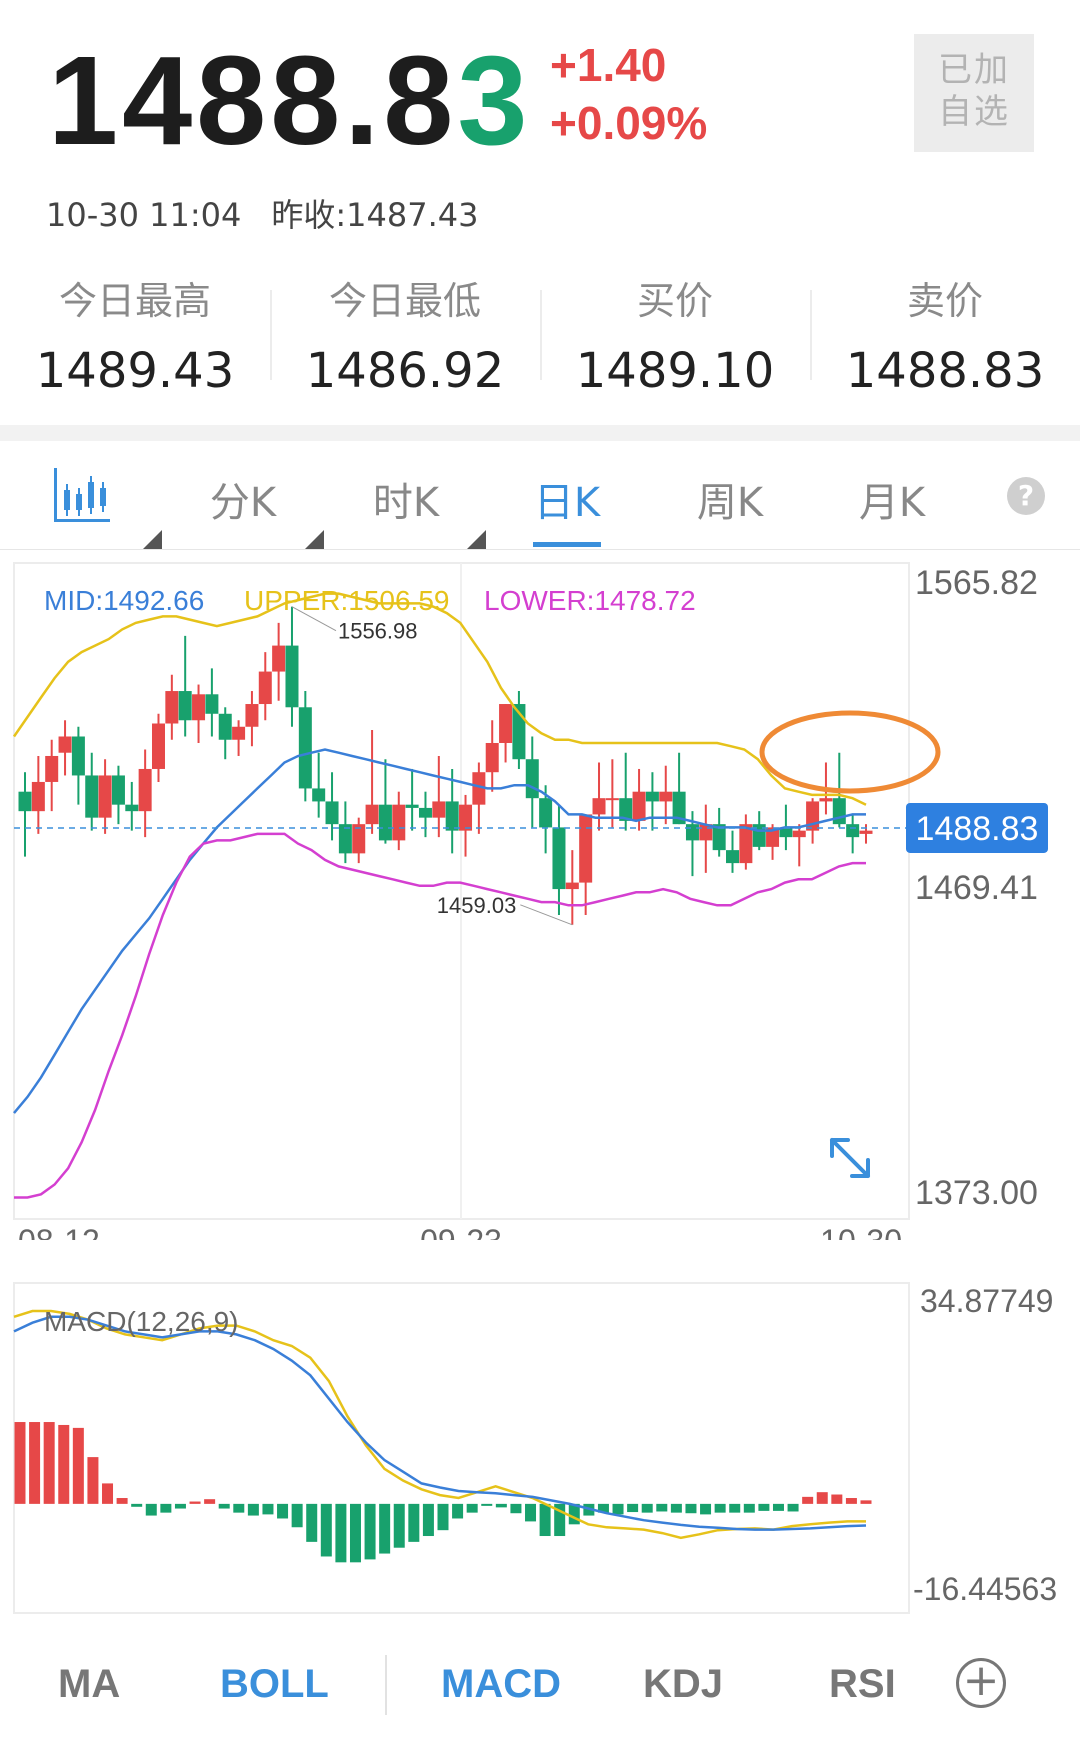 Image resolution: width=1080 pixels, height=1741 pixels. What do you see at coordinates (253, 100) in the screenshot?
I see `last-price-main: 1488.8` at bounding box center [253, 100].